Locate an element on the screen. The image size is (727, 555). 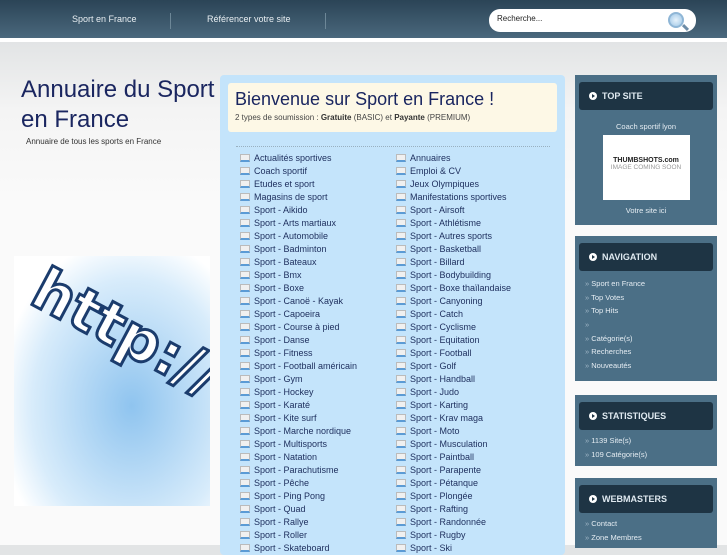
bullet-icon is located at coordinates (593, 416).